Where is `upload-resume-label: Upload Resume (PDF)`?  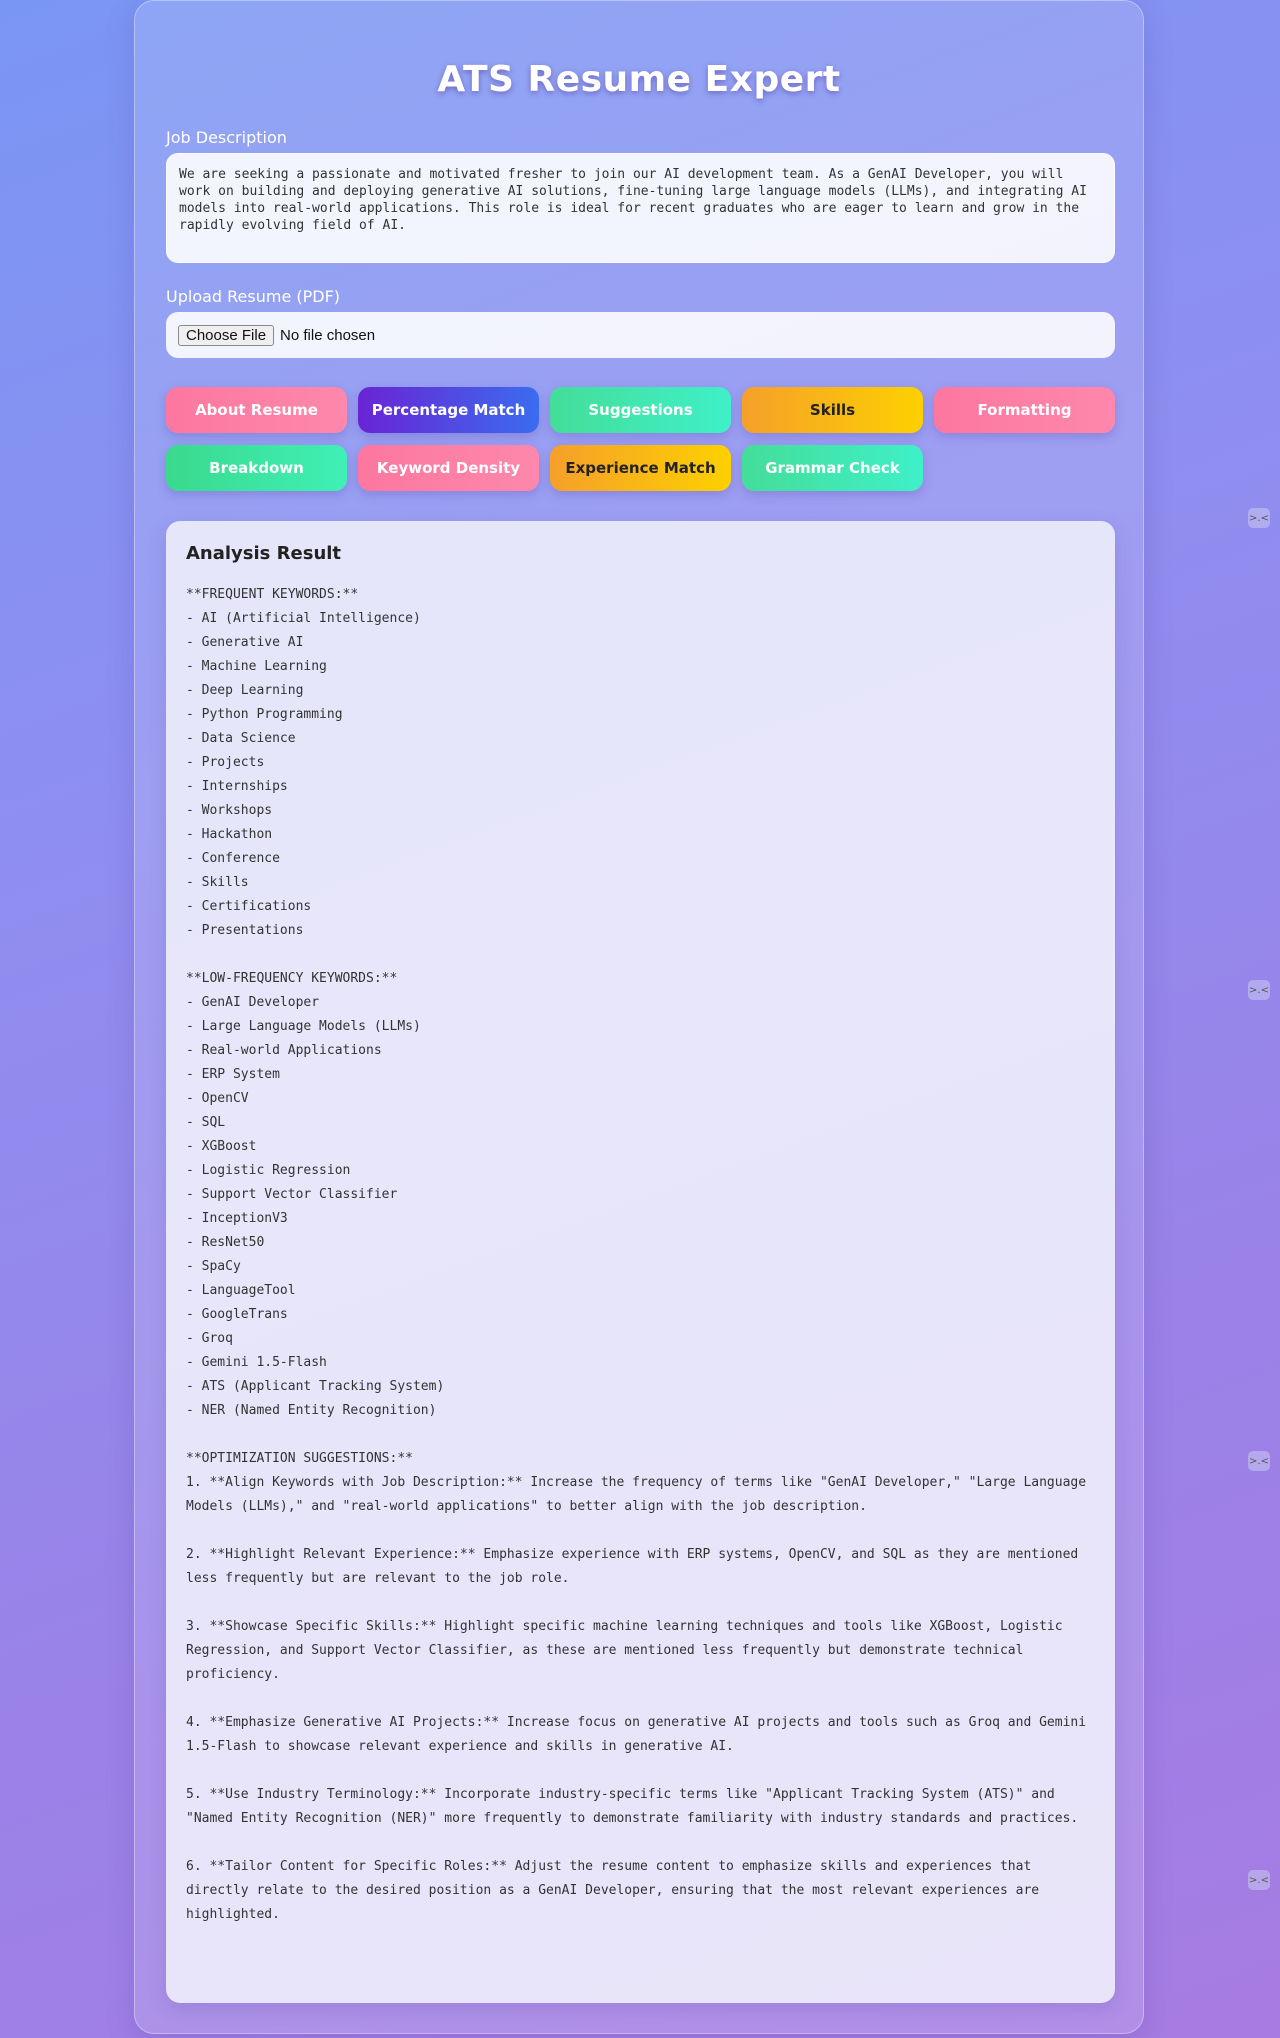 upload-resume-label: Upload Resume (PDF) is located at coordinates (253, 296).